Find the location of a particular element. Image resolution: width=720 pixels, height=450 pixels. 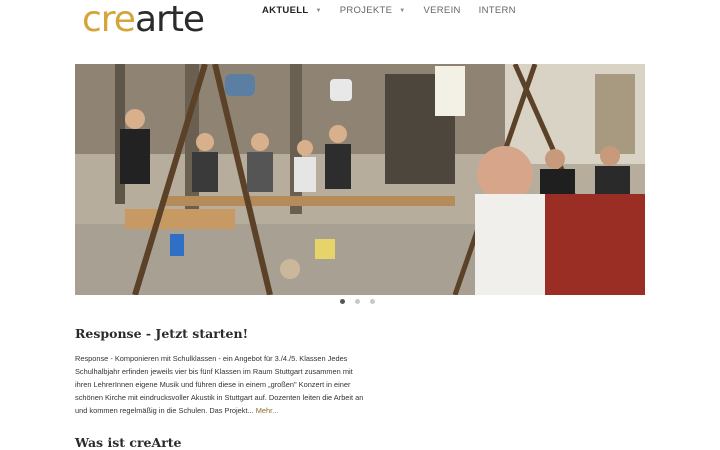

nav-item-label: VEREIN is located at coordinates (442, 10).